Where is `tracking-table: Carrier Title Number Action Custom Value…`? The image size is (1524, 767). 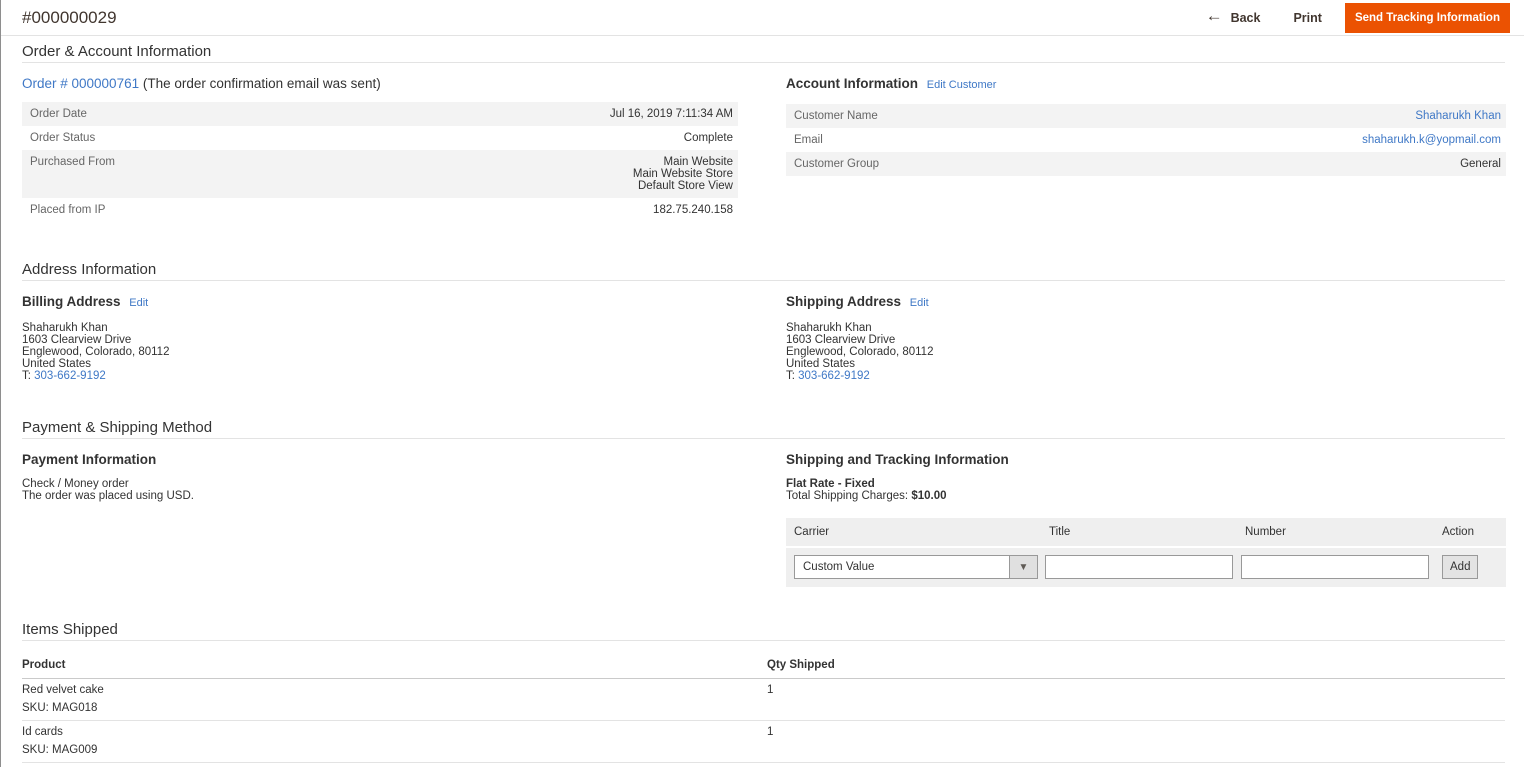 tracking-table: Carrier Title Number Action Custom Value… is located at coordinates (1146, 552).